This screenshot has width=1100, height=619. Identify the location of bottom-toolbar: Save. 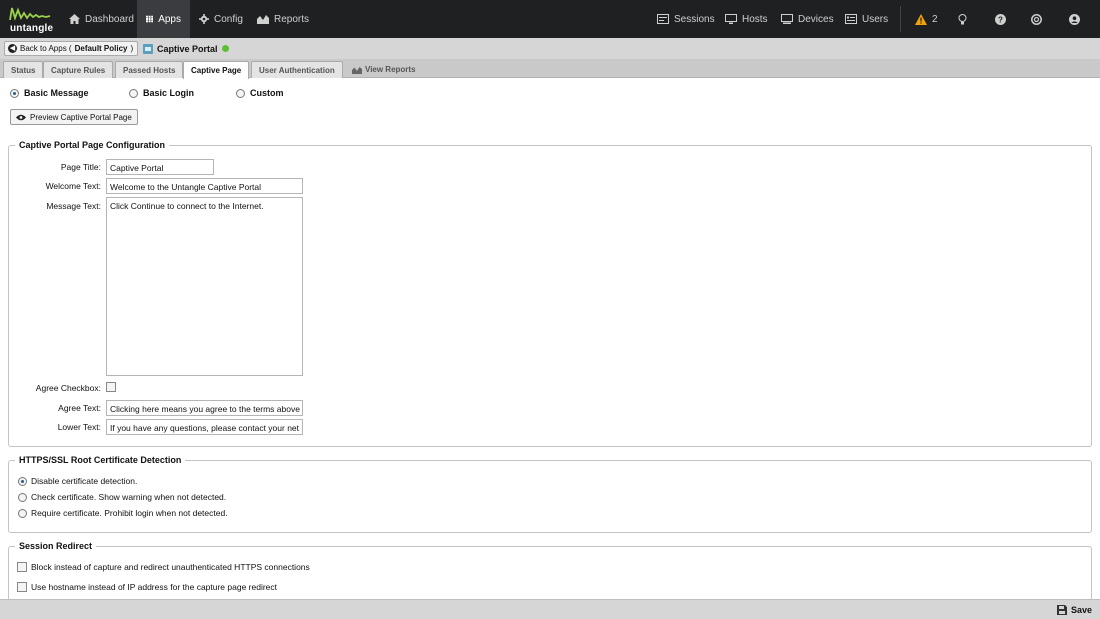
(550, 609).